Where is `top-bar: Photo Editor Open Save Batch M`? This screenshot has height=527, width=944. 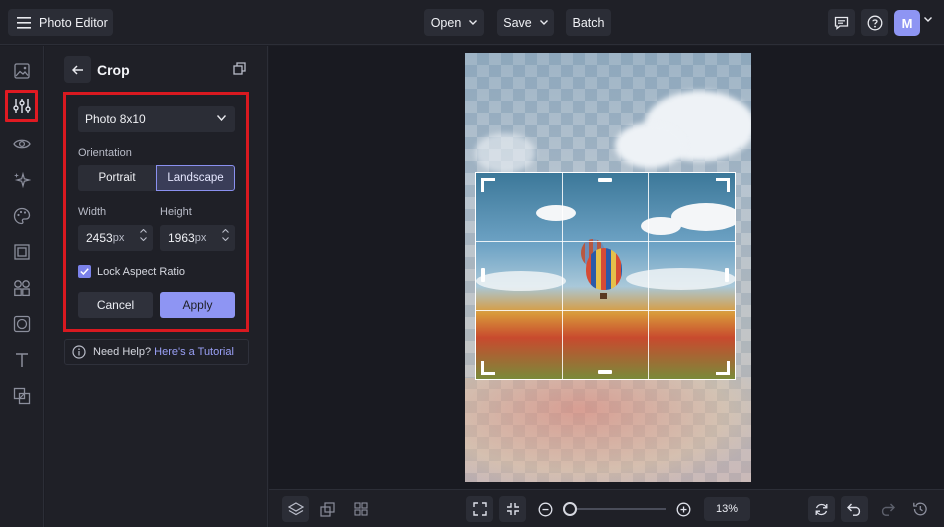 top-bar: Photo Editor Open Save Batch M is located at coordinates (472, 22).